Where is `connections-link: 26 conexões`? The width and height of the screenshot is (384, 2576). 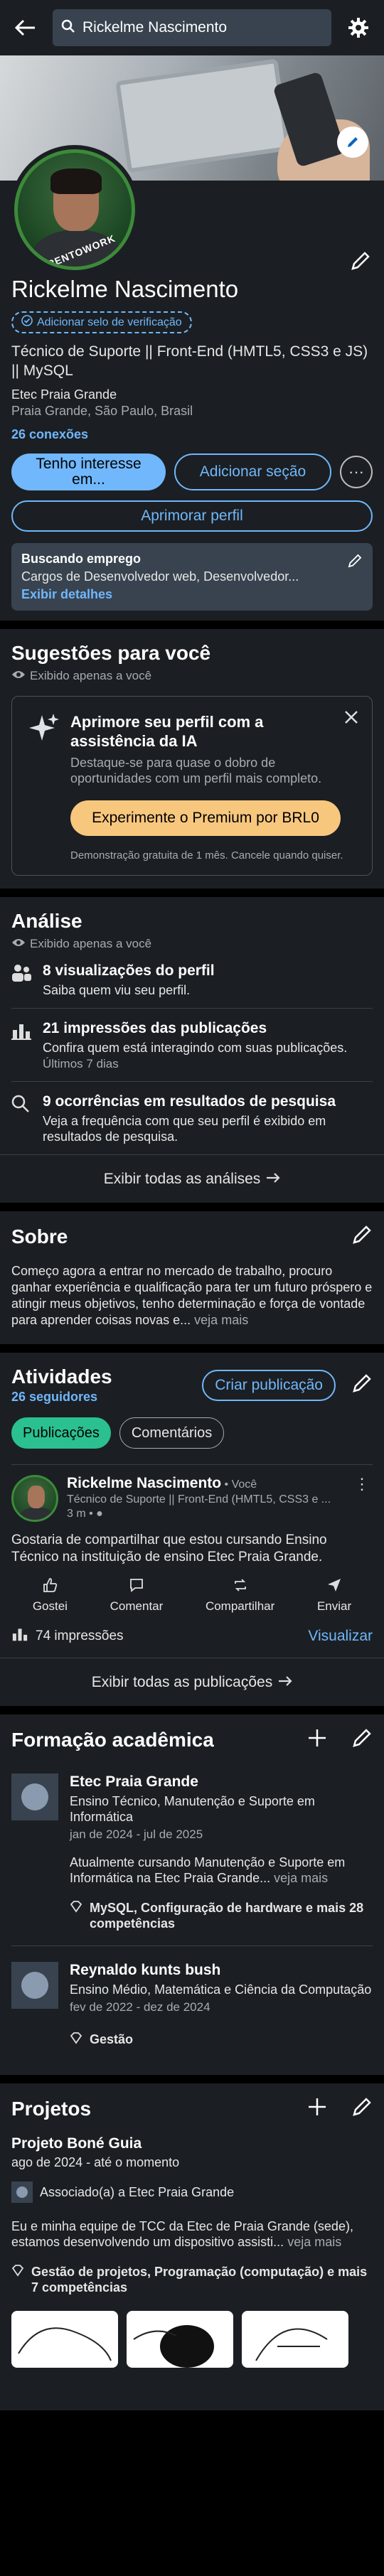
connections-link: 26 conexões is located at coordinates (192, 434).